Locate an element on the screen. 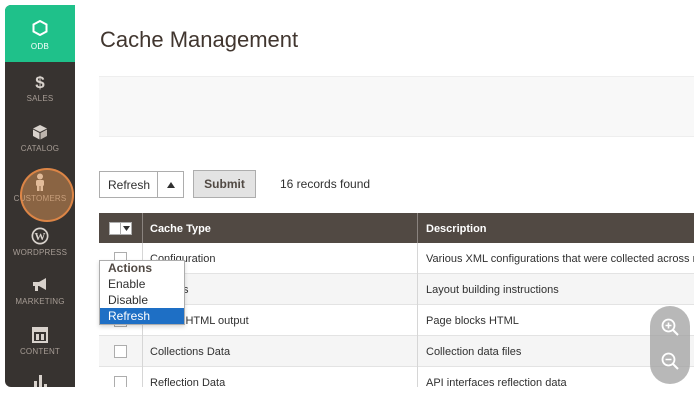  description-cell: API interfaces reflection data is located at coordinates (496, 382).